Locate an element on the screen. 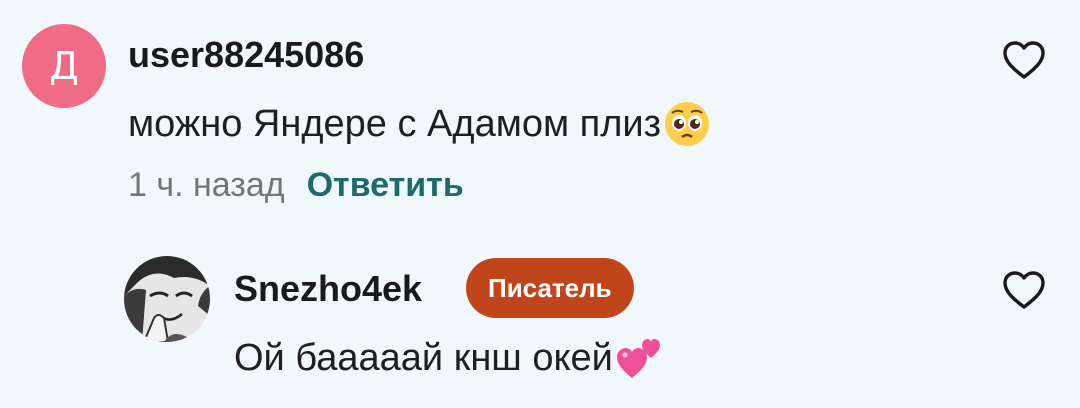  comment-text-content: можно Яндере с Адамом плиз is located at coordinates (395, 123).